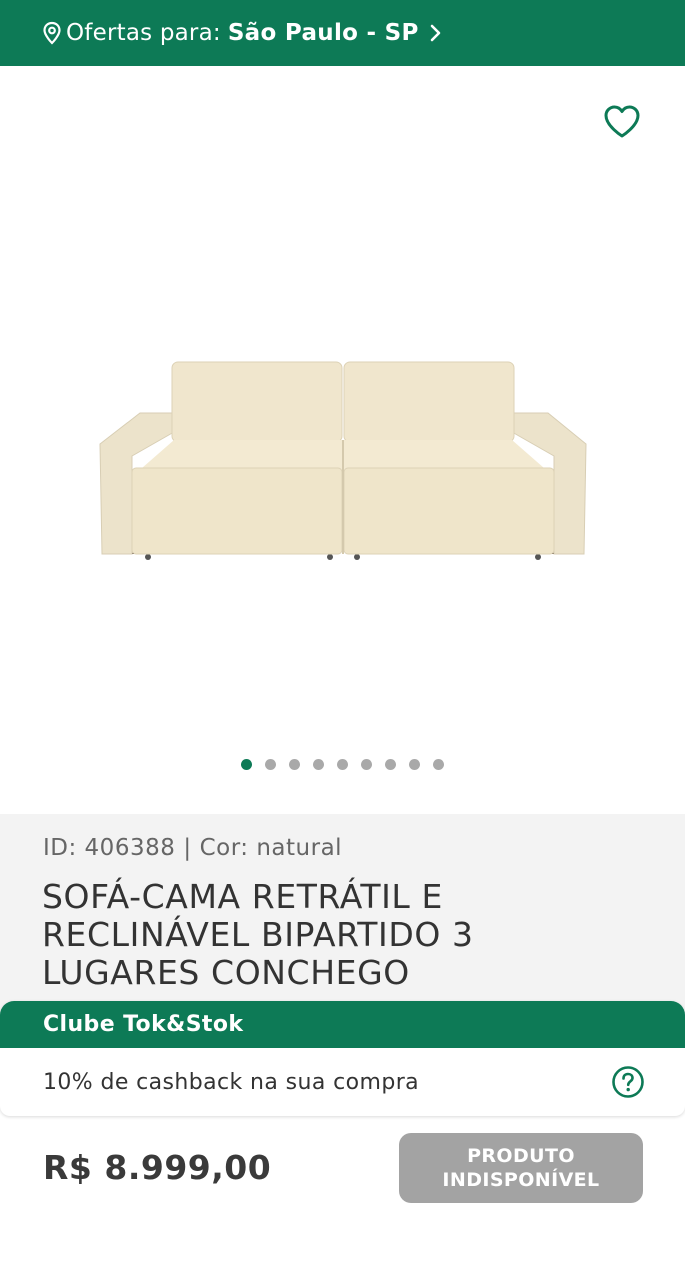 This screenshot has height=1280, width=685. Describe the element at coordinates (521, 1156) in the screenshot. I see `button-line-1: PRODUTO` at that location.